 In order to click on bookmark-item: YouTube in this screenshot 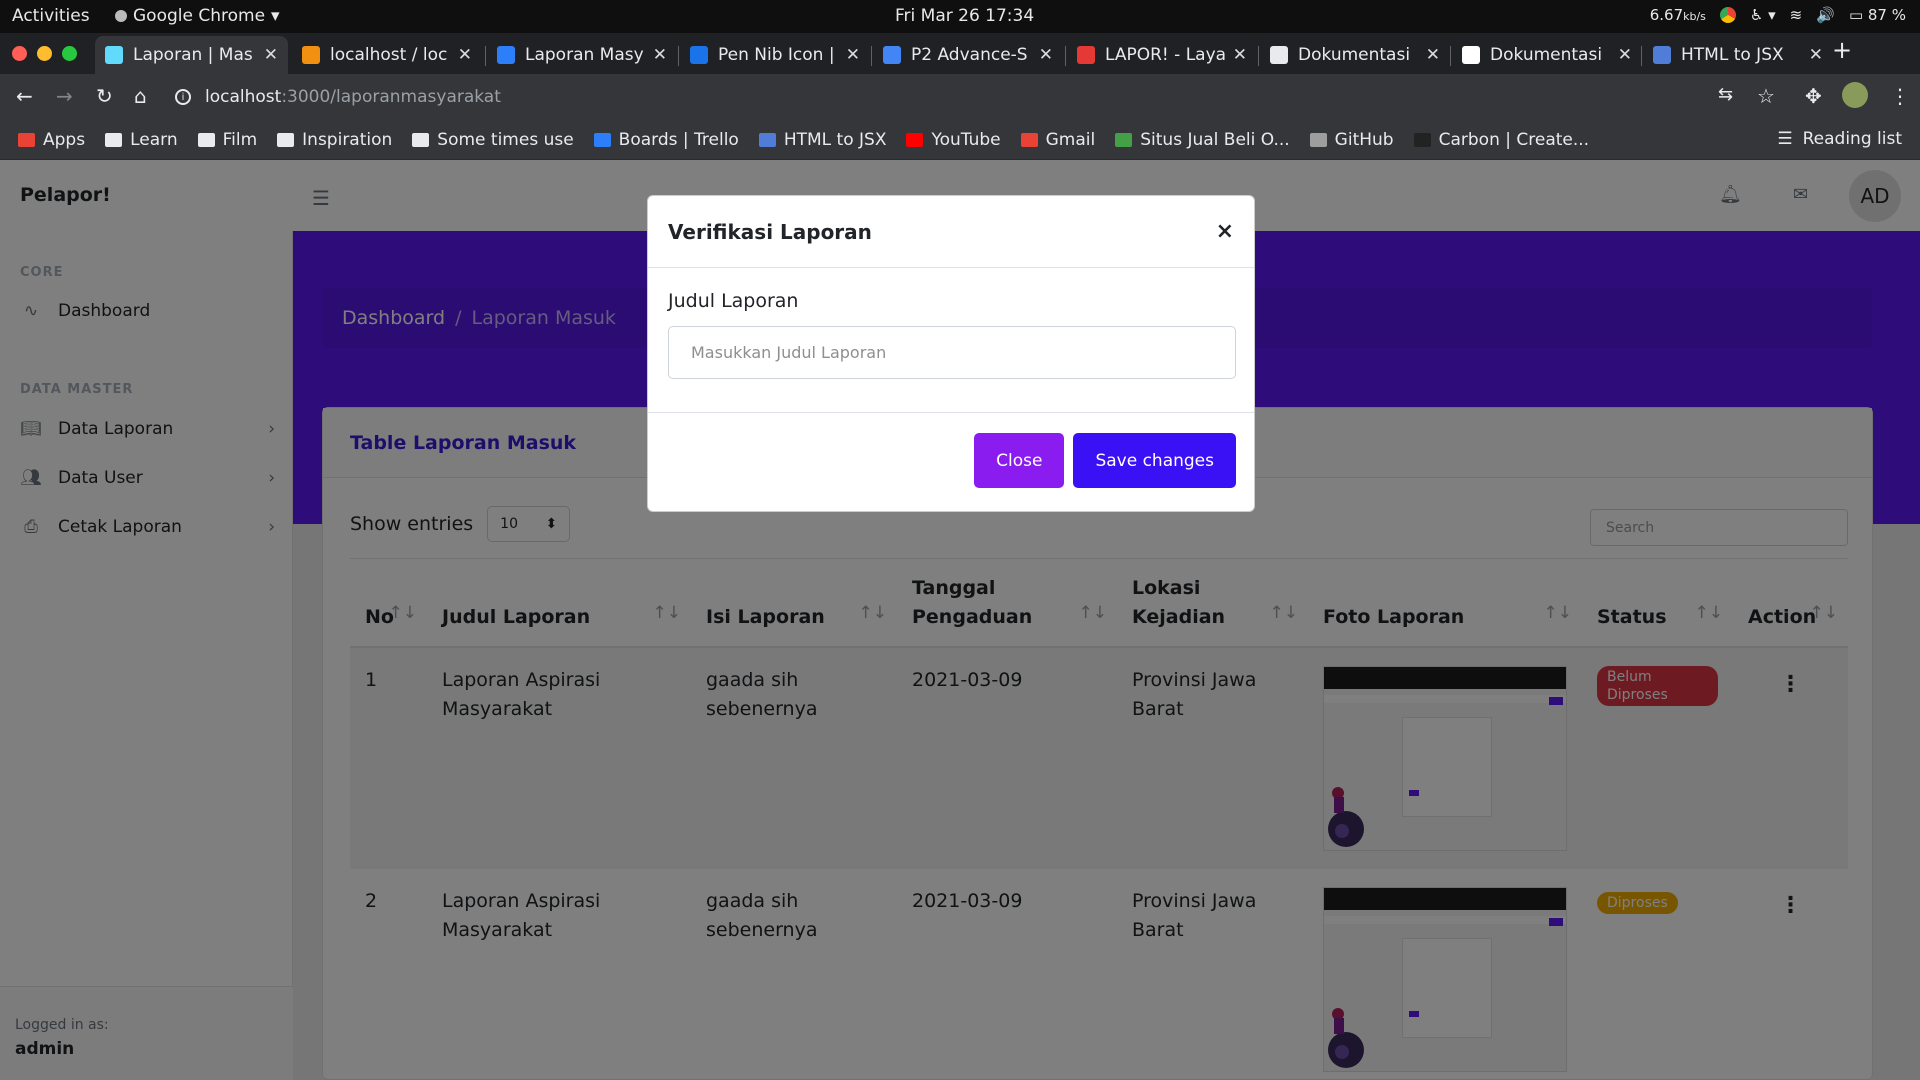, I will do `click(953, 139)`.